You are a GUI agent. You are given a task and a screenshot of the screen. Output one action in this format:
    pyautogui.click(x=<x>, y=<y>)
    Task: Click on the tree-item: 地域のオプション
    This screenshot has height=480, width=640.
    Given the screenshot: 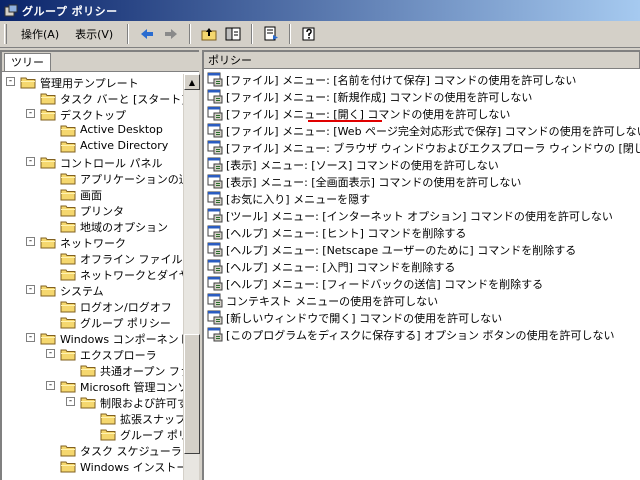 What is the action you would take?
    pyautogui.click(x=92, y=226)
    